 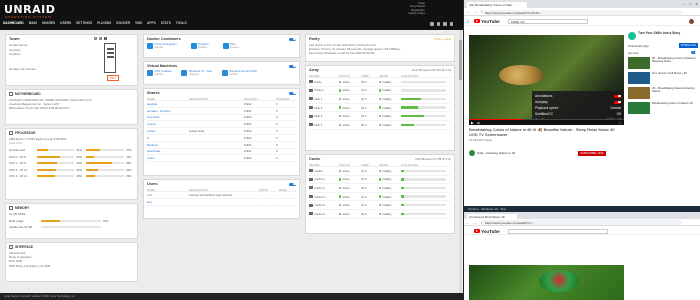 I want to click on cache-summary: 128 GB used of 2 TB (6.4 %), so click(x=433, y=159).